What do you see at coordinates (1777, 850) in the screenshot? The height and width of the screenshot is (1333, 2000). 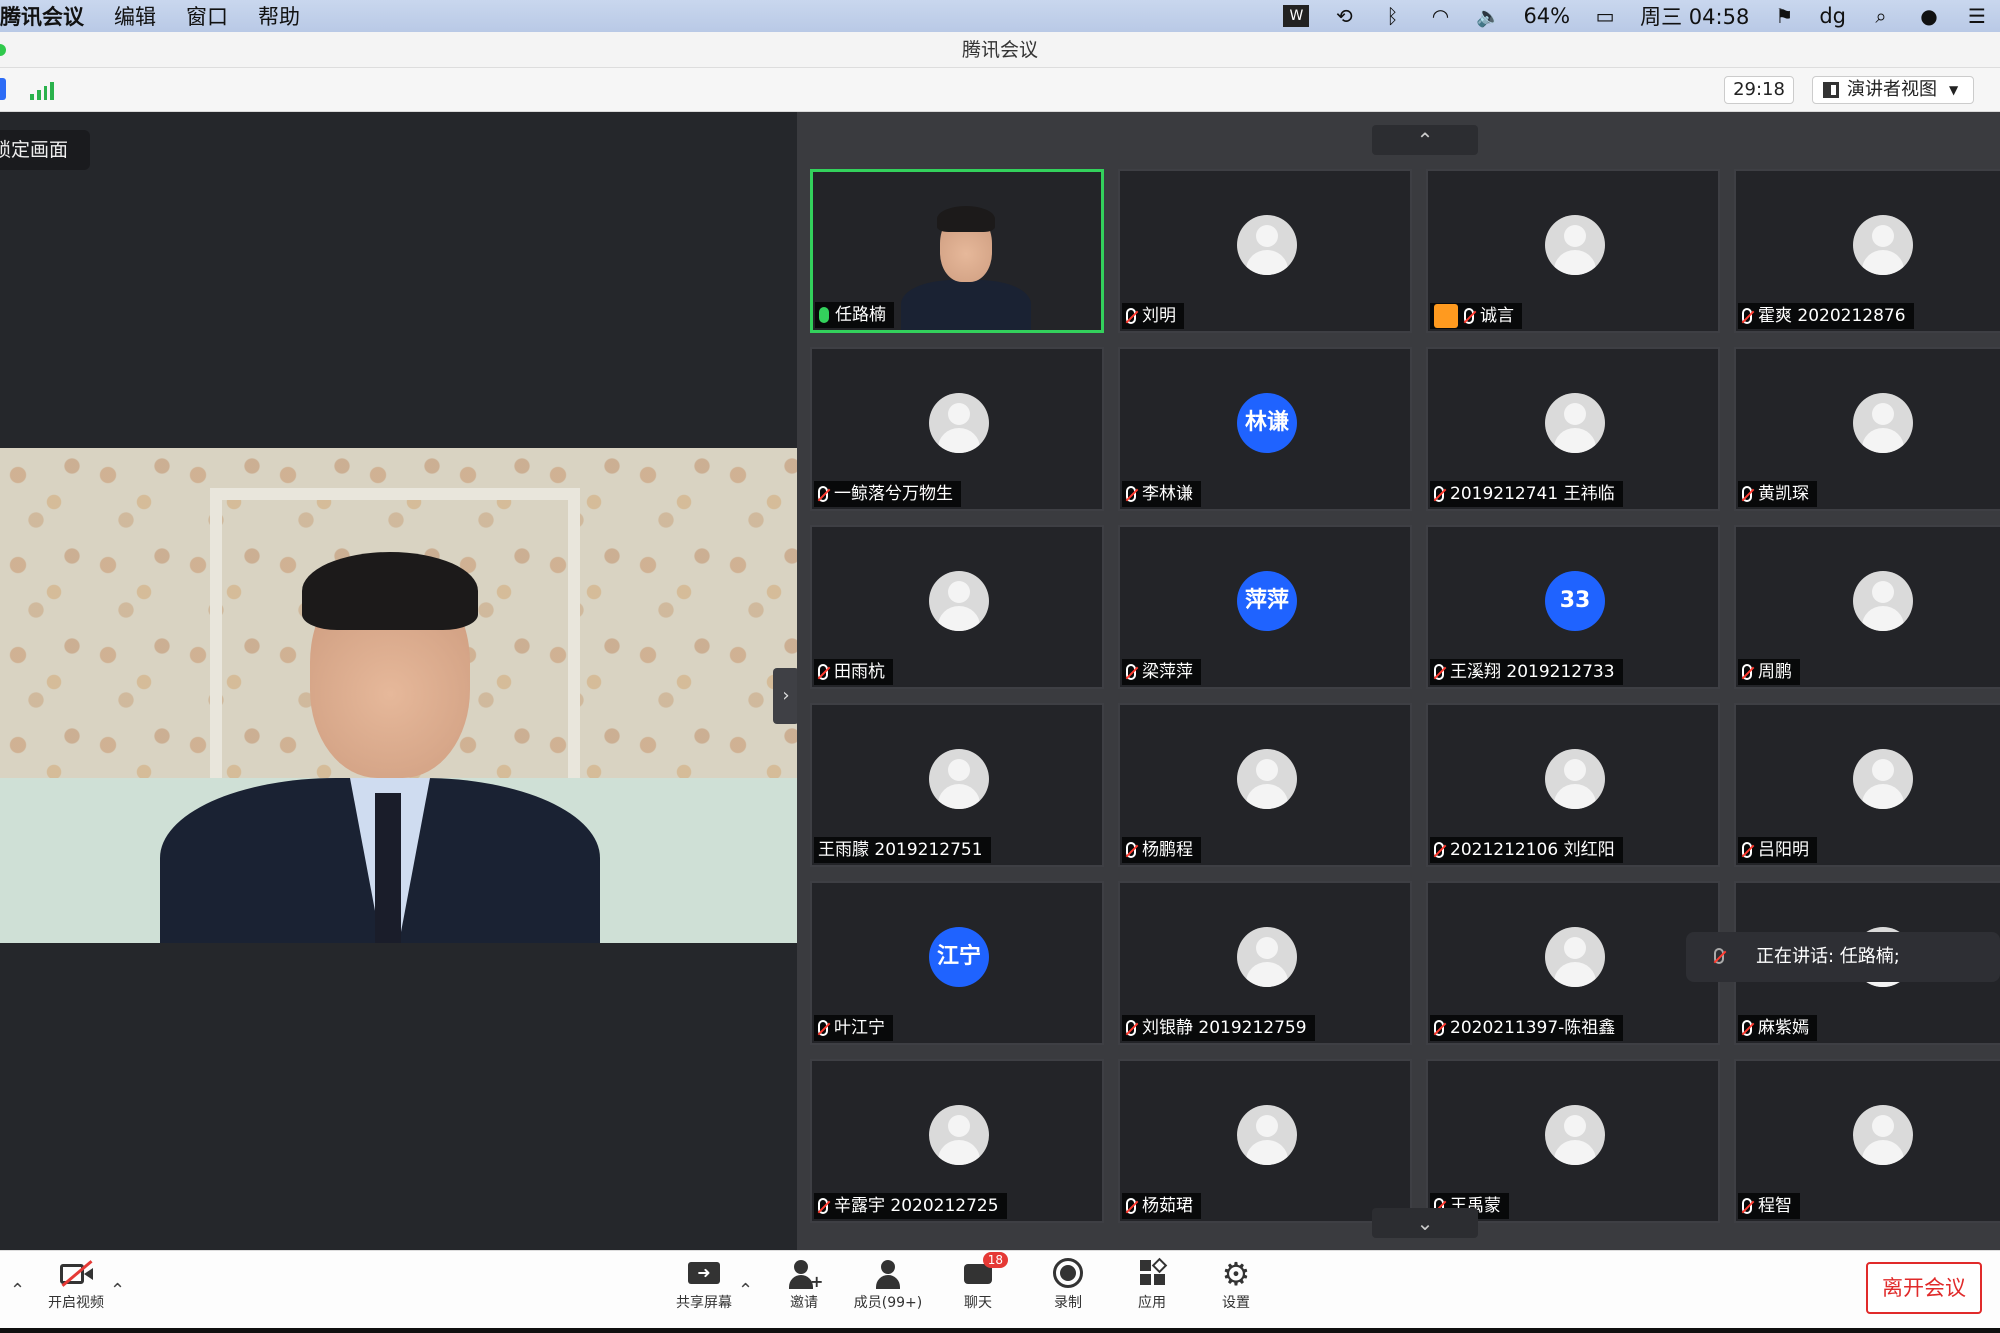 I see `participant-name-tag: 吕阳明` at bounding box center [1777, 850].